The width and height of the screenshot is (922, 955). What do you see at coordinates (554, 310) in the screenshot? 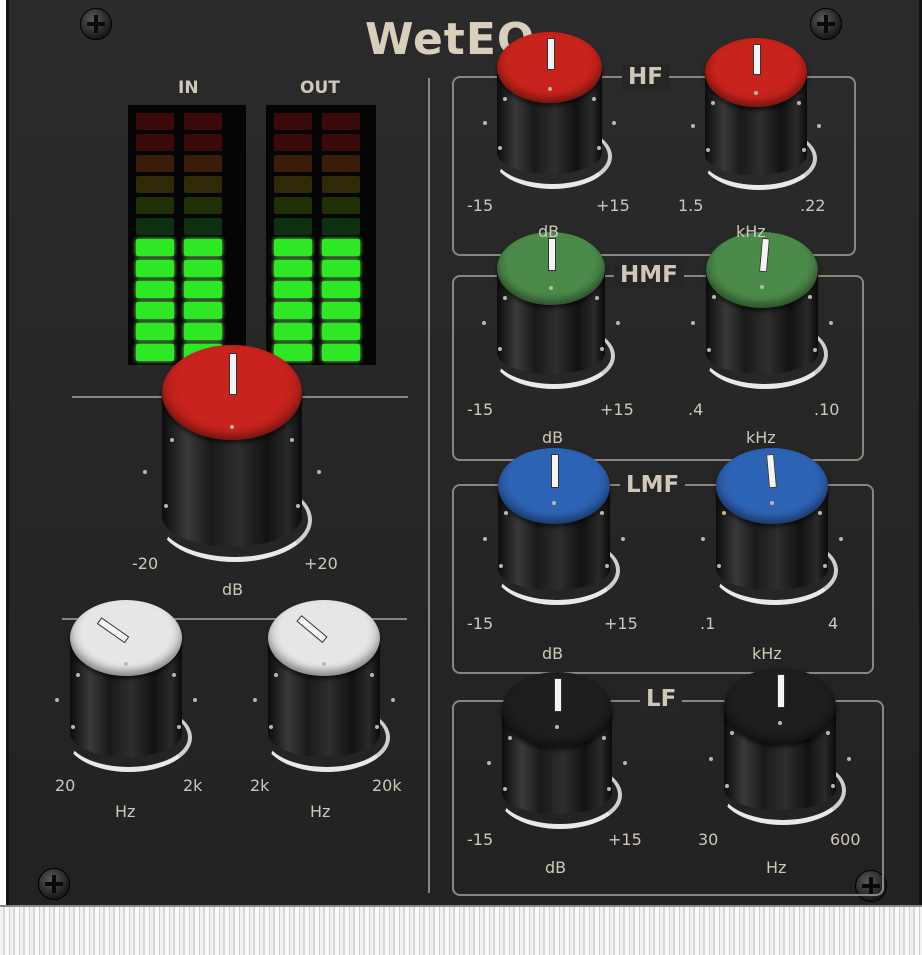
I see `hmf-gain-knob` at bounding box center [554, 310].